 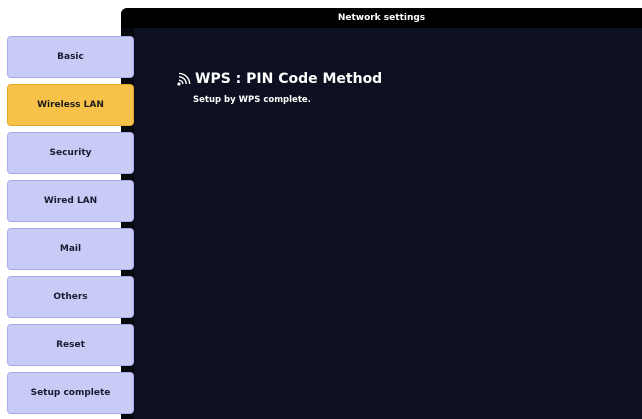 I want to click on sidebar-item-security: Security, so click(x=70, y=153).